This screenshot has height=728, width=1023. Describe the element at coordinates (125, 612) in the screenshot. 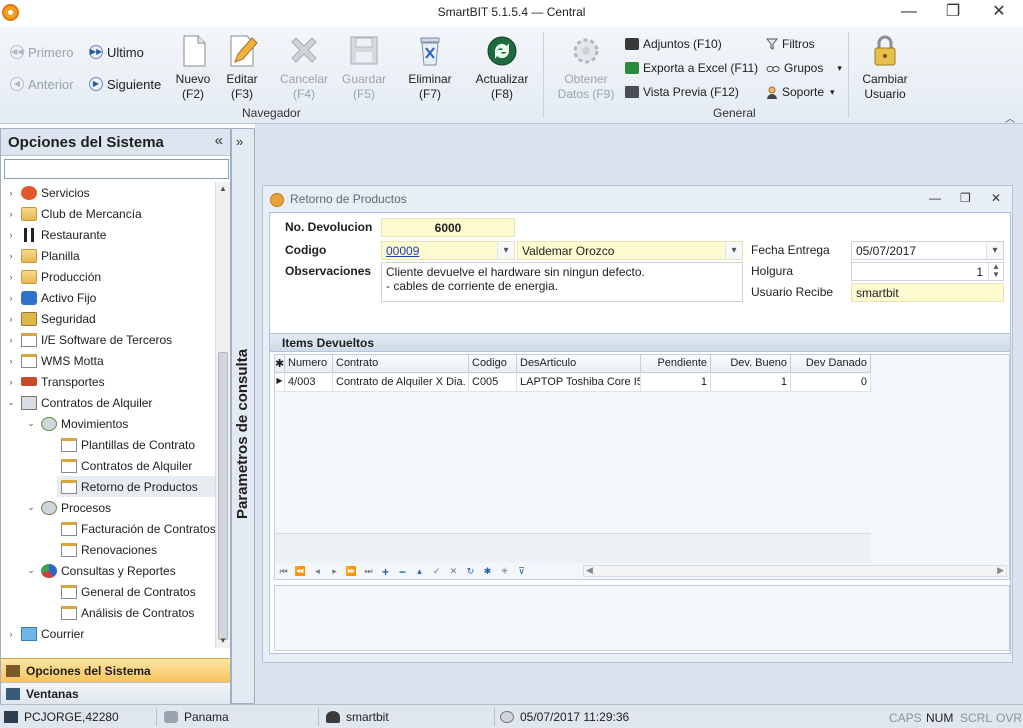

I see `tree-item-analisis: Análisis de Contratos` at that location.